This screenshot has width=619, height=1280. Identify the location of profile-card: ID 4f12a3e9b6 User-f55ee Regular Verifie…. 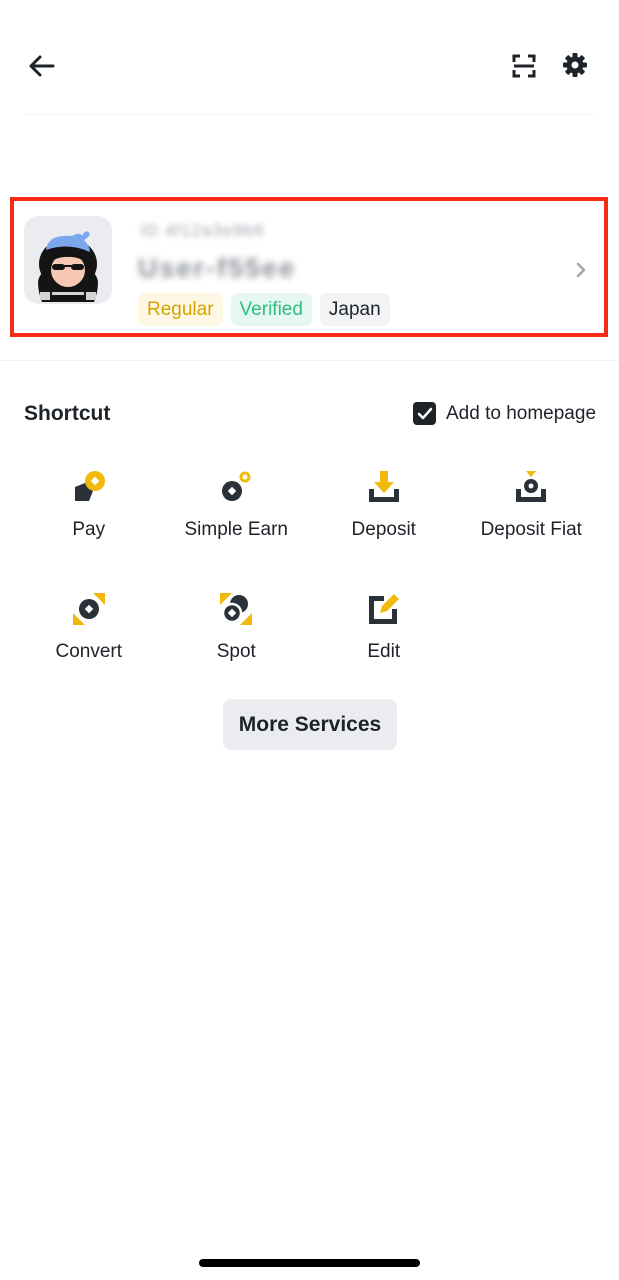
(309, 267).